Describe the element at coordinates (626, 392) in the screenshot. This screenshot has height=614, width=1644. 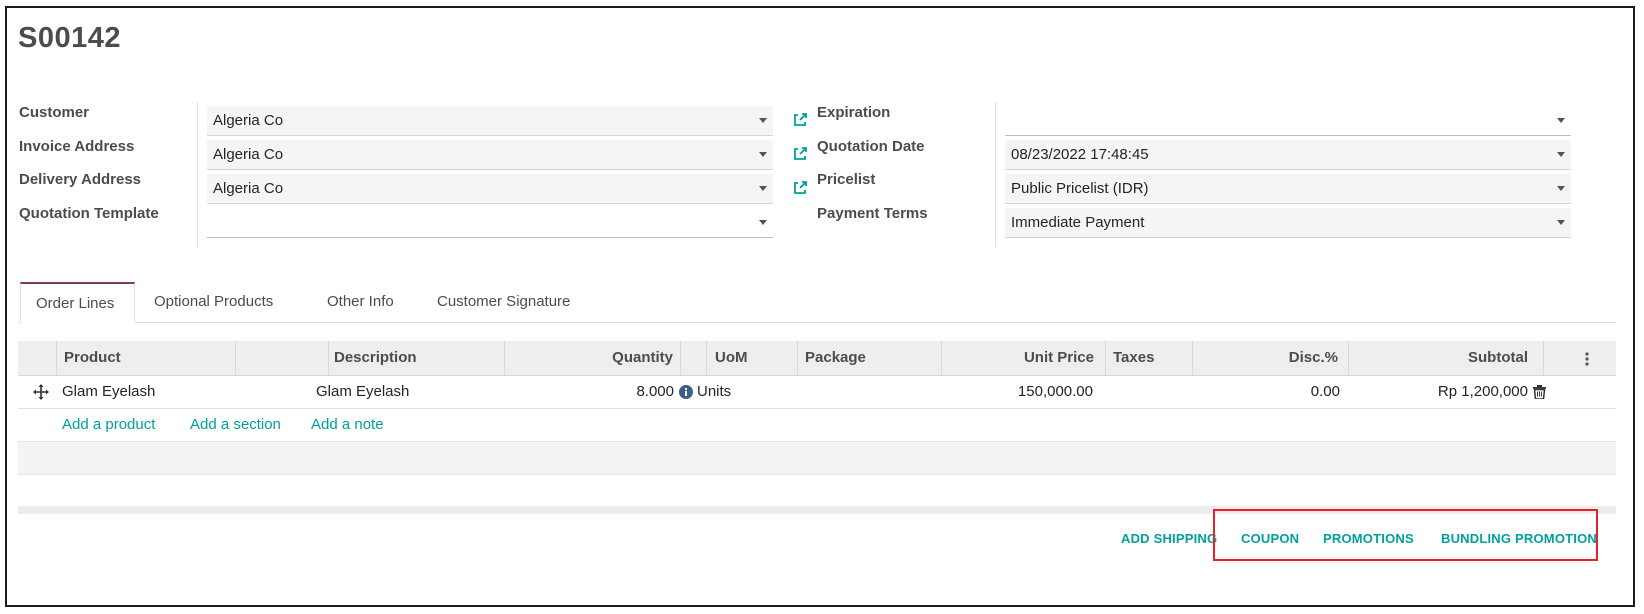
I see `row-quantity: 8.000` at that location.